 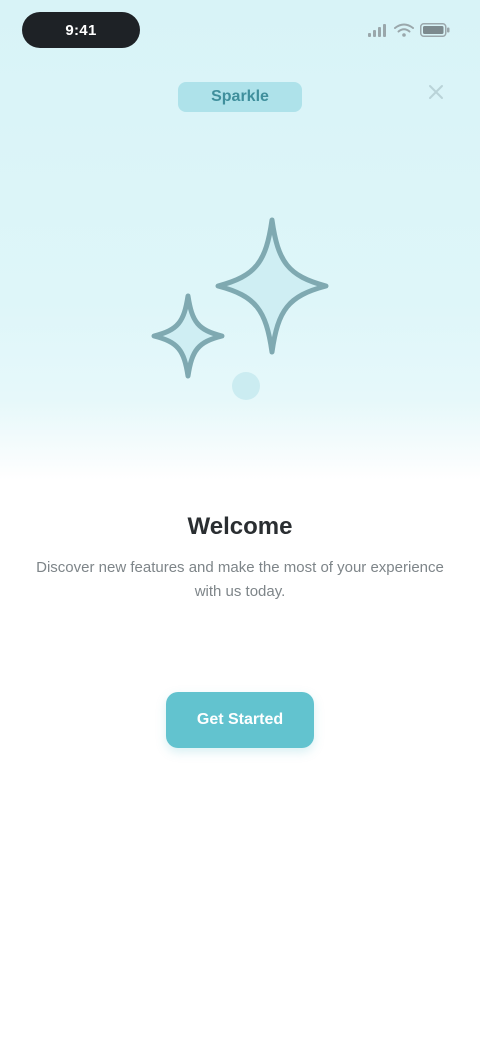 I want to click on get-started-button: Get Started, so click(x=240, y=720).